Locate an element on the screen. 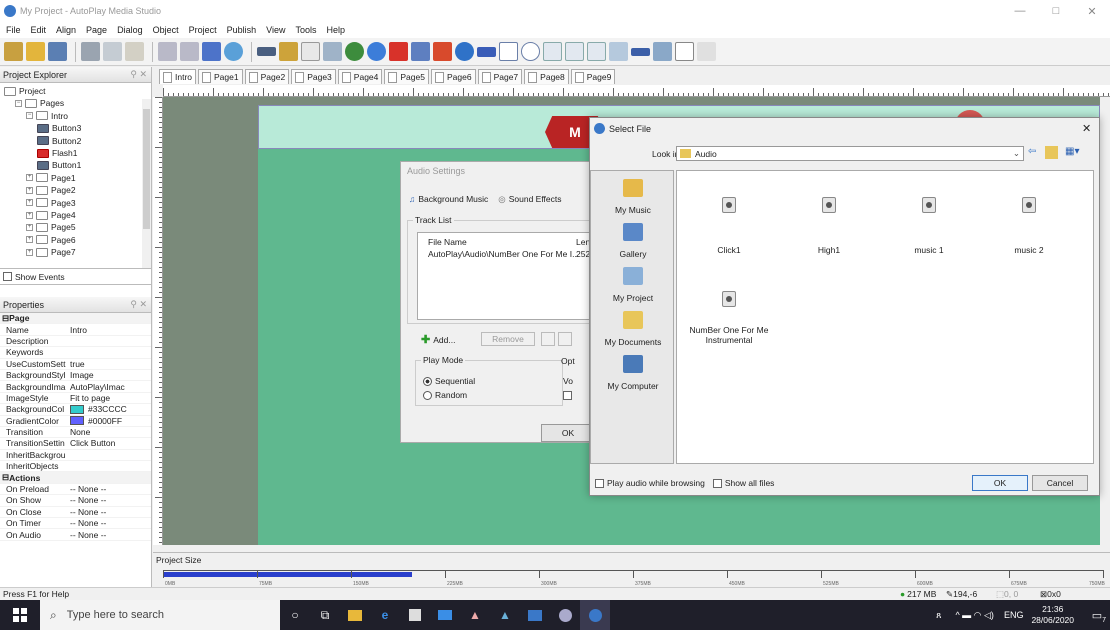 The image size is (1110, 630). video-object-icon is located at coordinates (354, 51).